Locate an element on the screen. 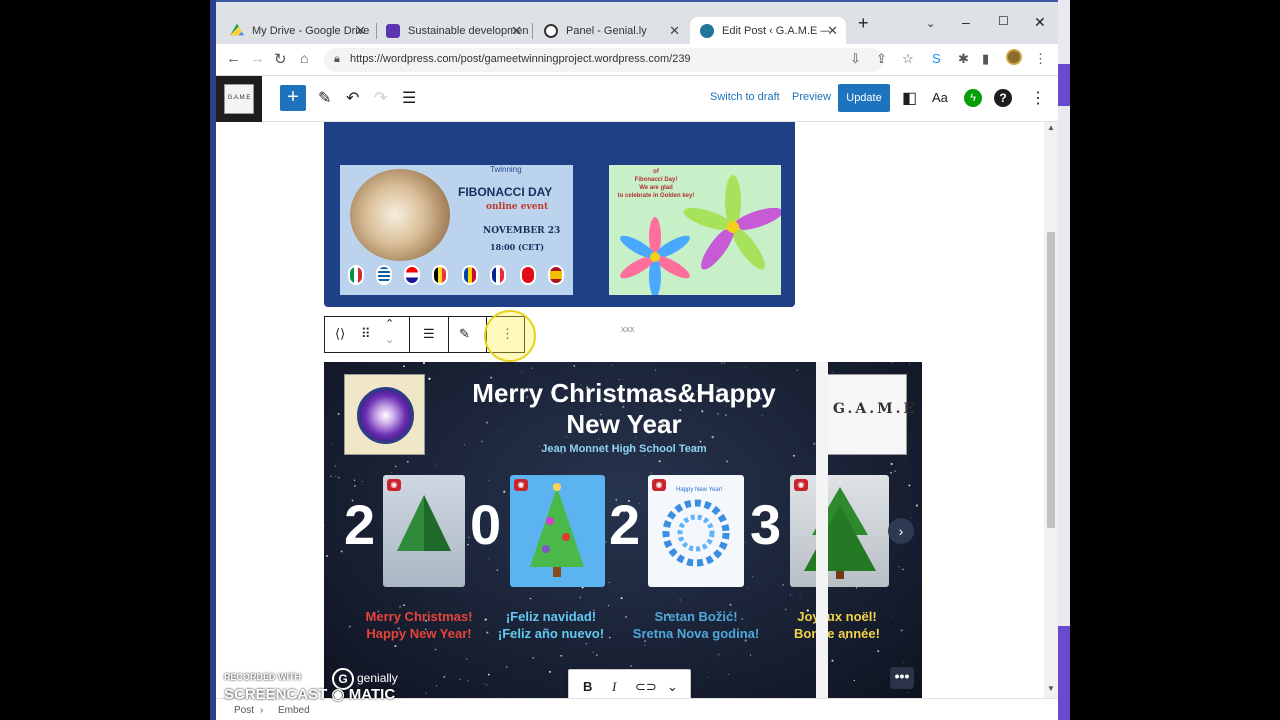  update-button: Update is located at coordinates (864, 98).